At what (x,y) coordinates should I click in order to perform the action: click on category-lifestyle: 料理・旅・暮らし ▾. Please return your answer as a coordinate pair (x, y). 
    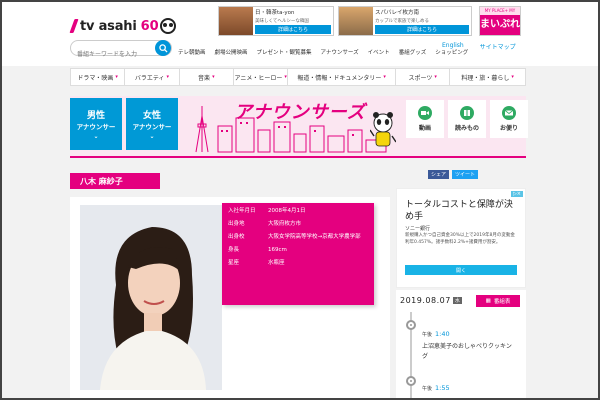
    Looking at the image, I should click on (487, 77).